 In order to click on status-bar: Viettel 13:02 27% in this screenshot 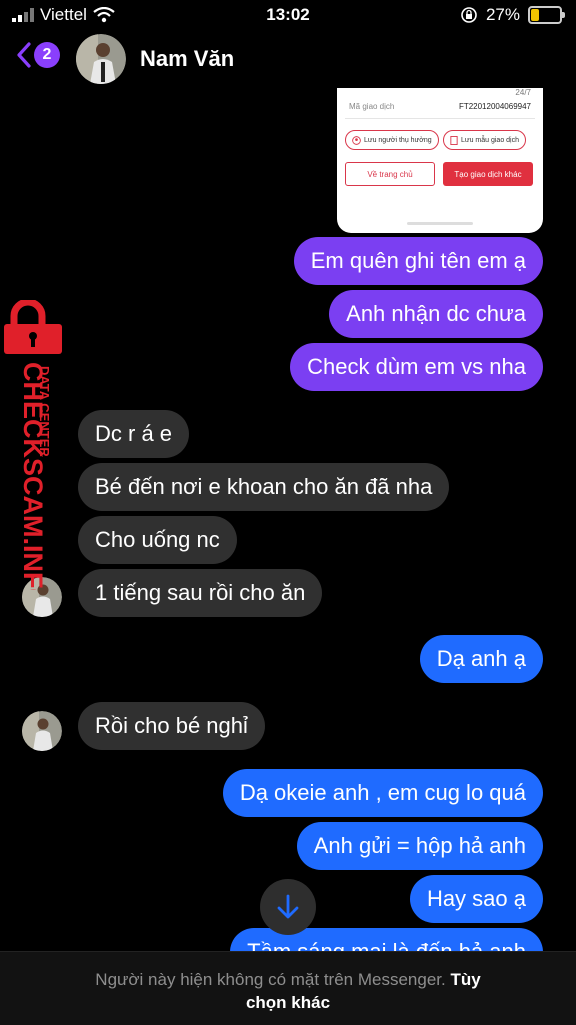, I will do `click(288, 15)`.